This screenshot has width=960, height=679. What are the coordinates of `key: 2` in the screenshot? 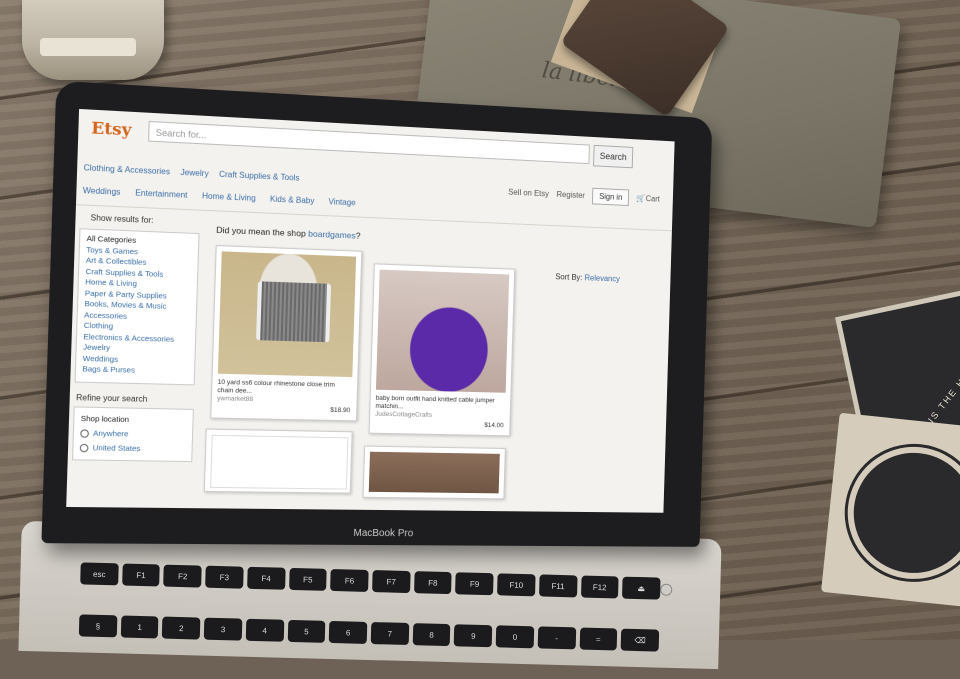 It's located at (181, 628).